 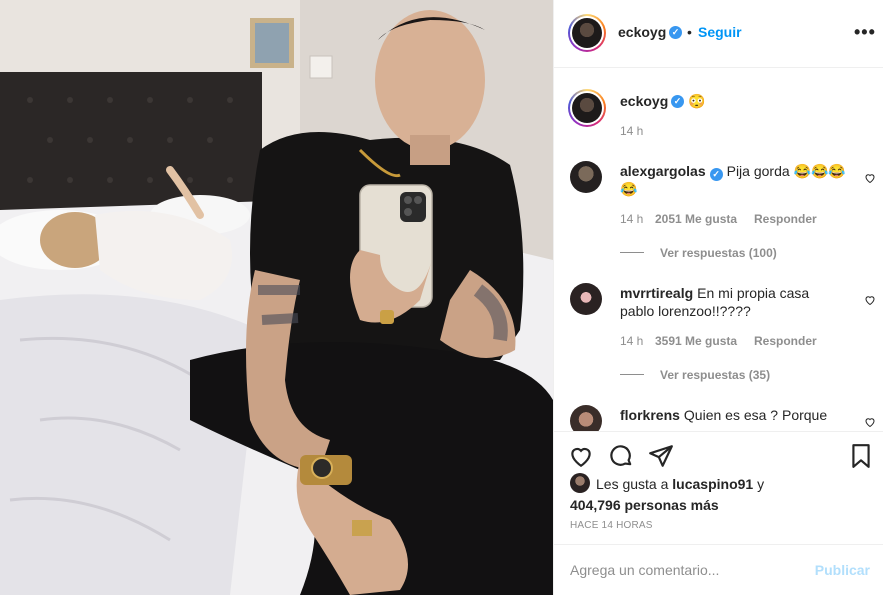 I want to click on caption-avatar, so click(x=587, y=108).